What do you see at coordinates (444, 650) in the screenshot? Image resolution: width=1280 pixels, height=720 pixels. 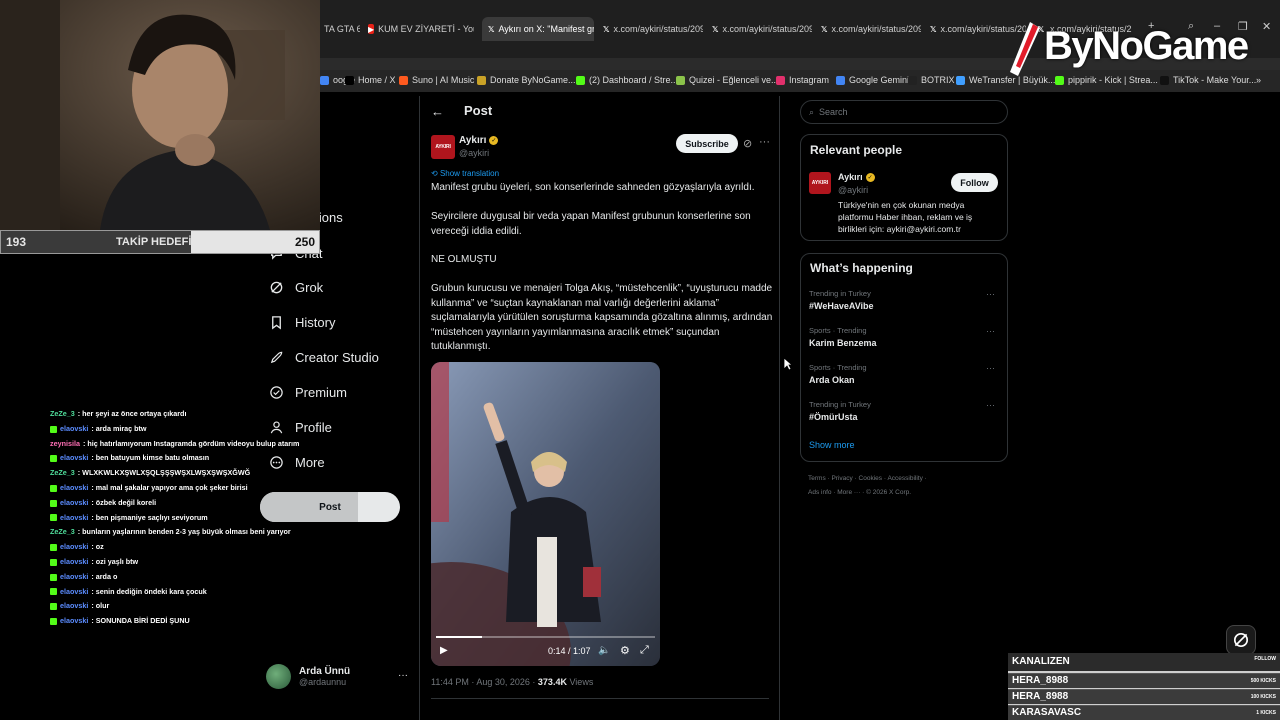 I see `play-icon: ▶` at bounding box center [444, 650].